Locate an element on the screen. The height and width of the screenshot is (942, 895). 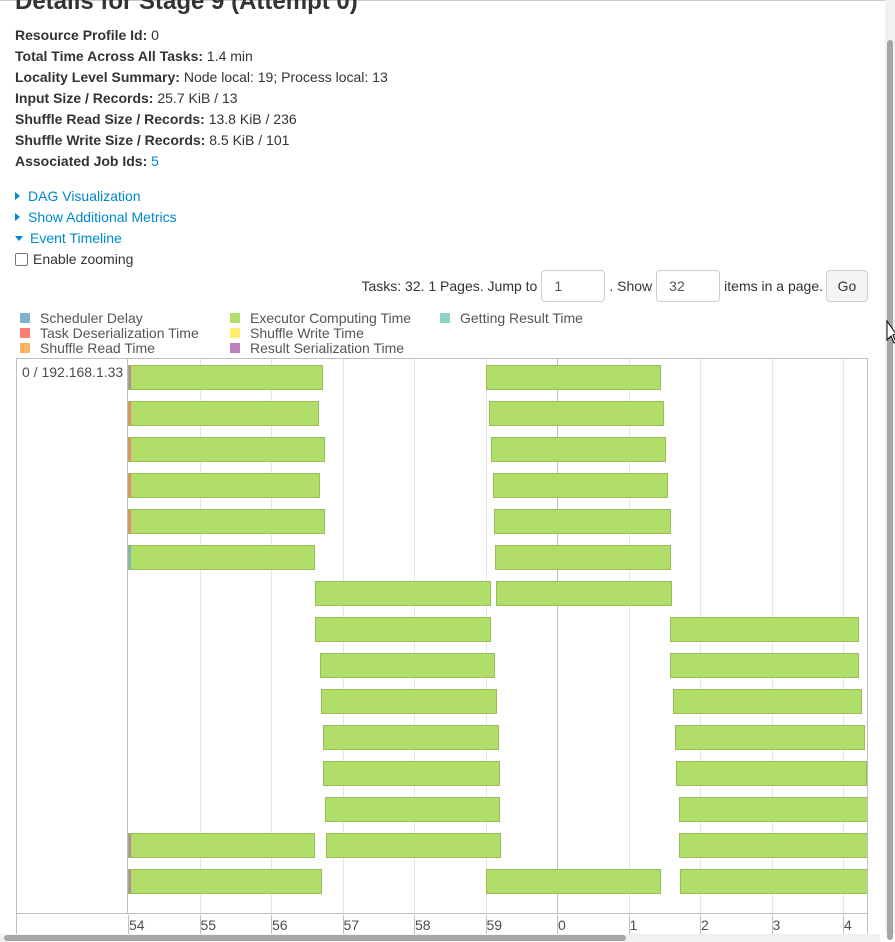
horizontal-scrollbar is located at coordinates (440, 938).